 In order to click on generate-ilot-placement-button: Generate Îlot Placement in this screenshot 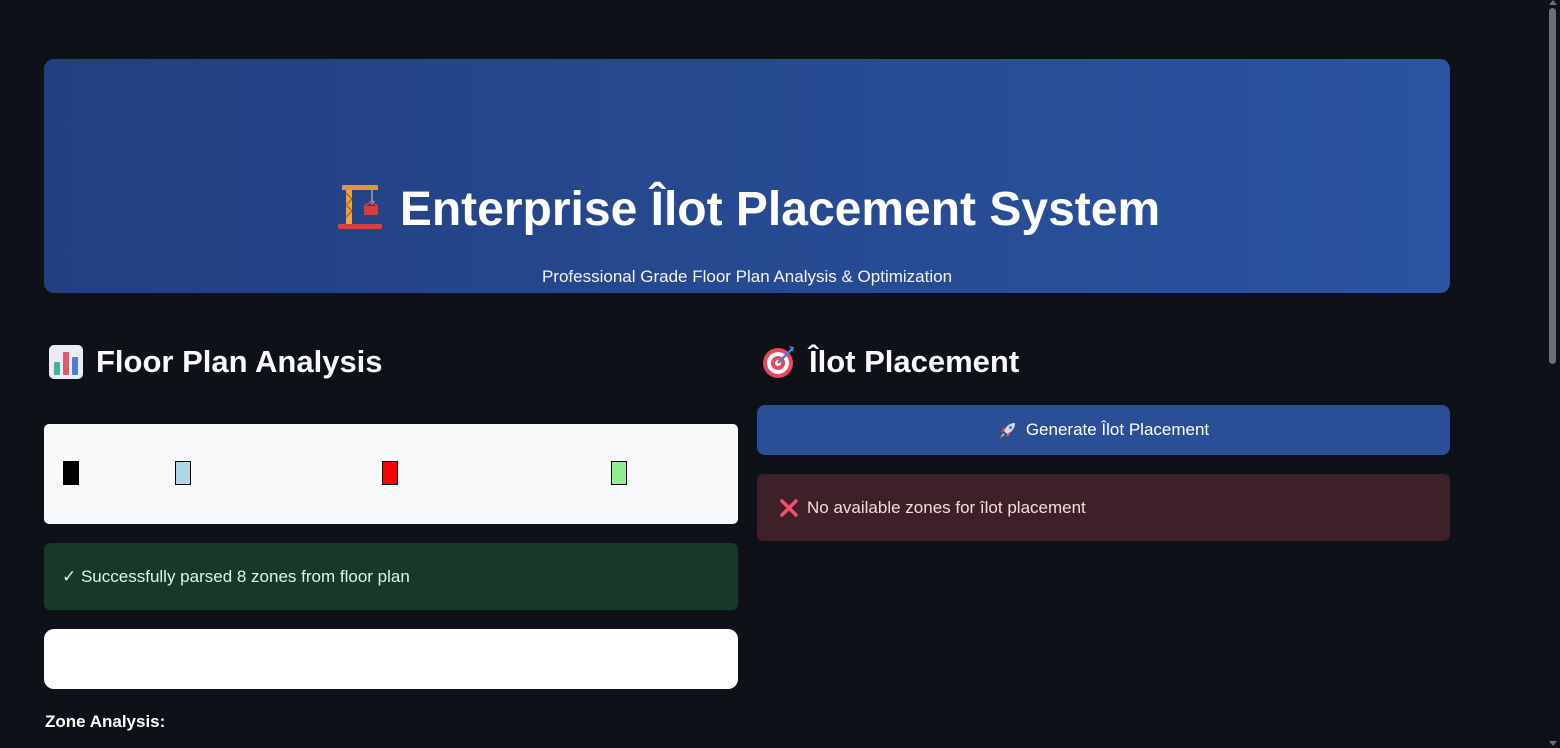, I will do `click(1103, 430)`.